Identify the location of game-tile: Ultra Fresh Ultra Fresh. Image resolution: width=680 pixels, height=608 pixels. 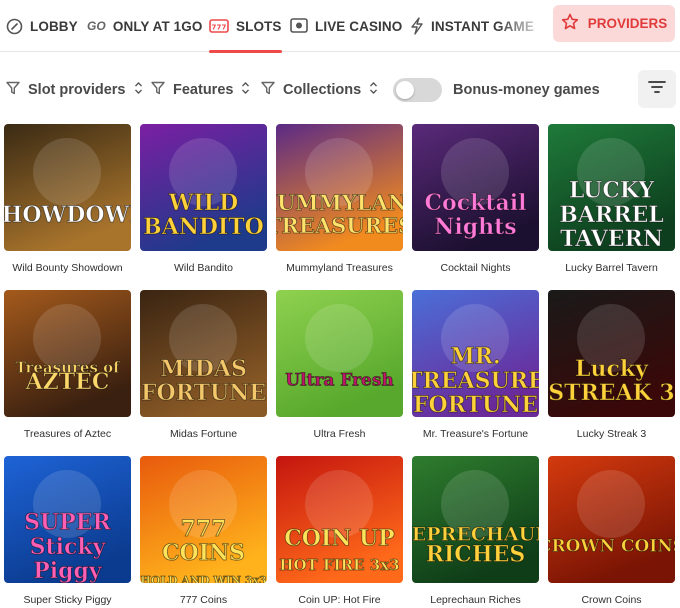
(339, 365).